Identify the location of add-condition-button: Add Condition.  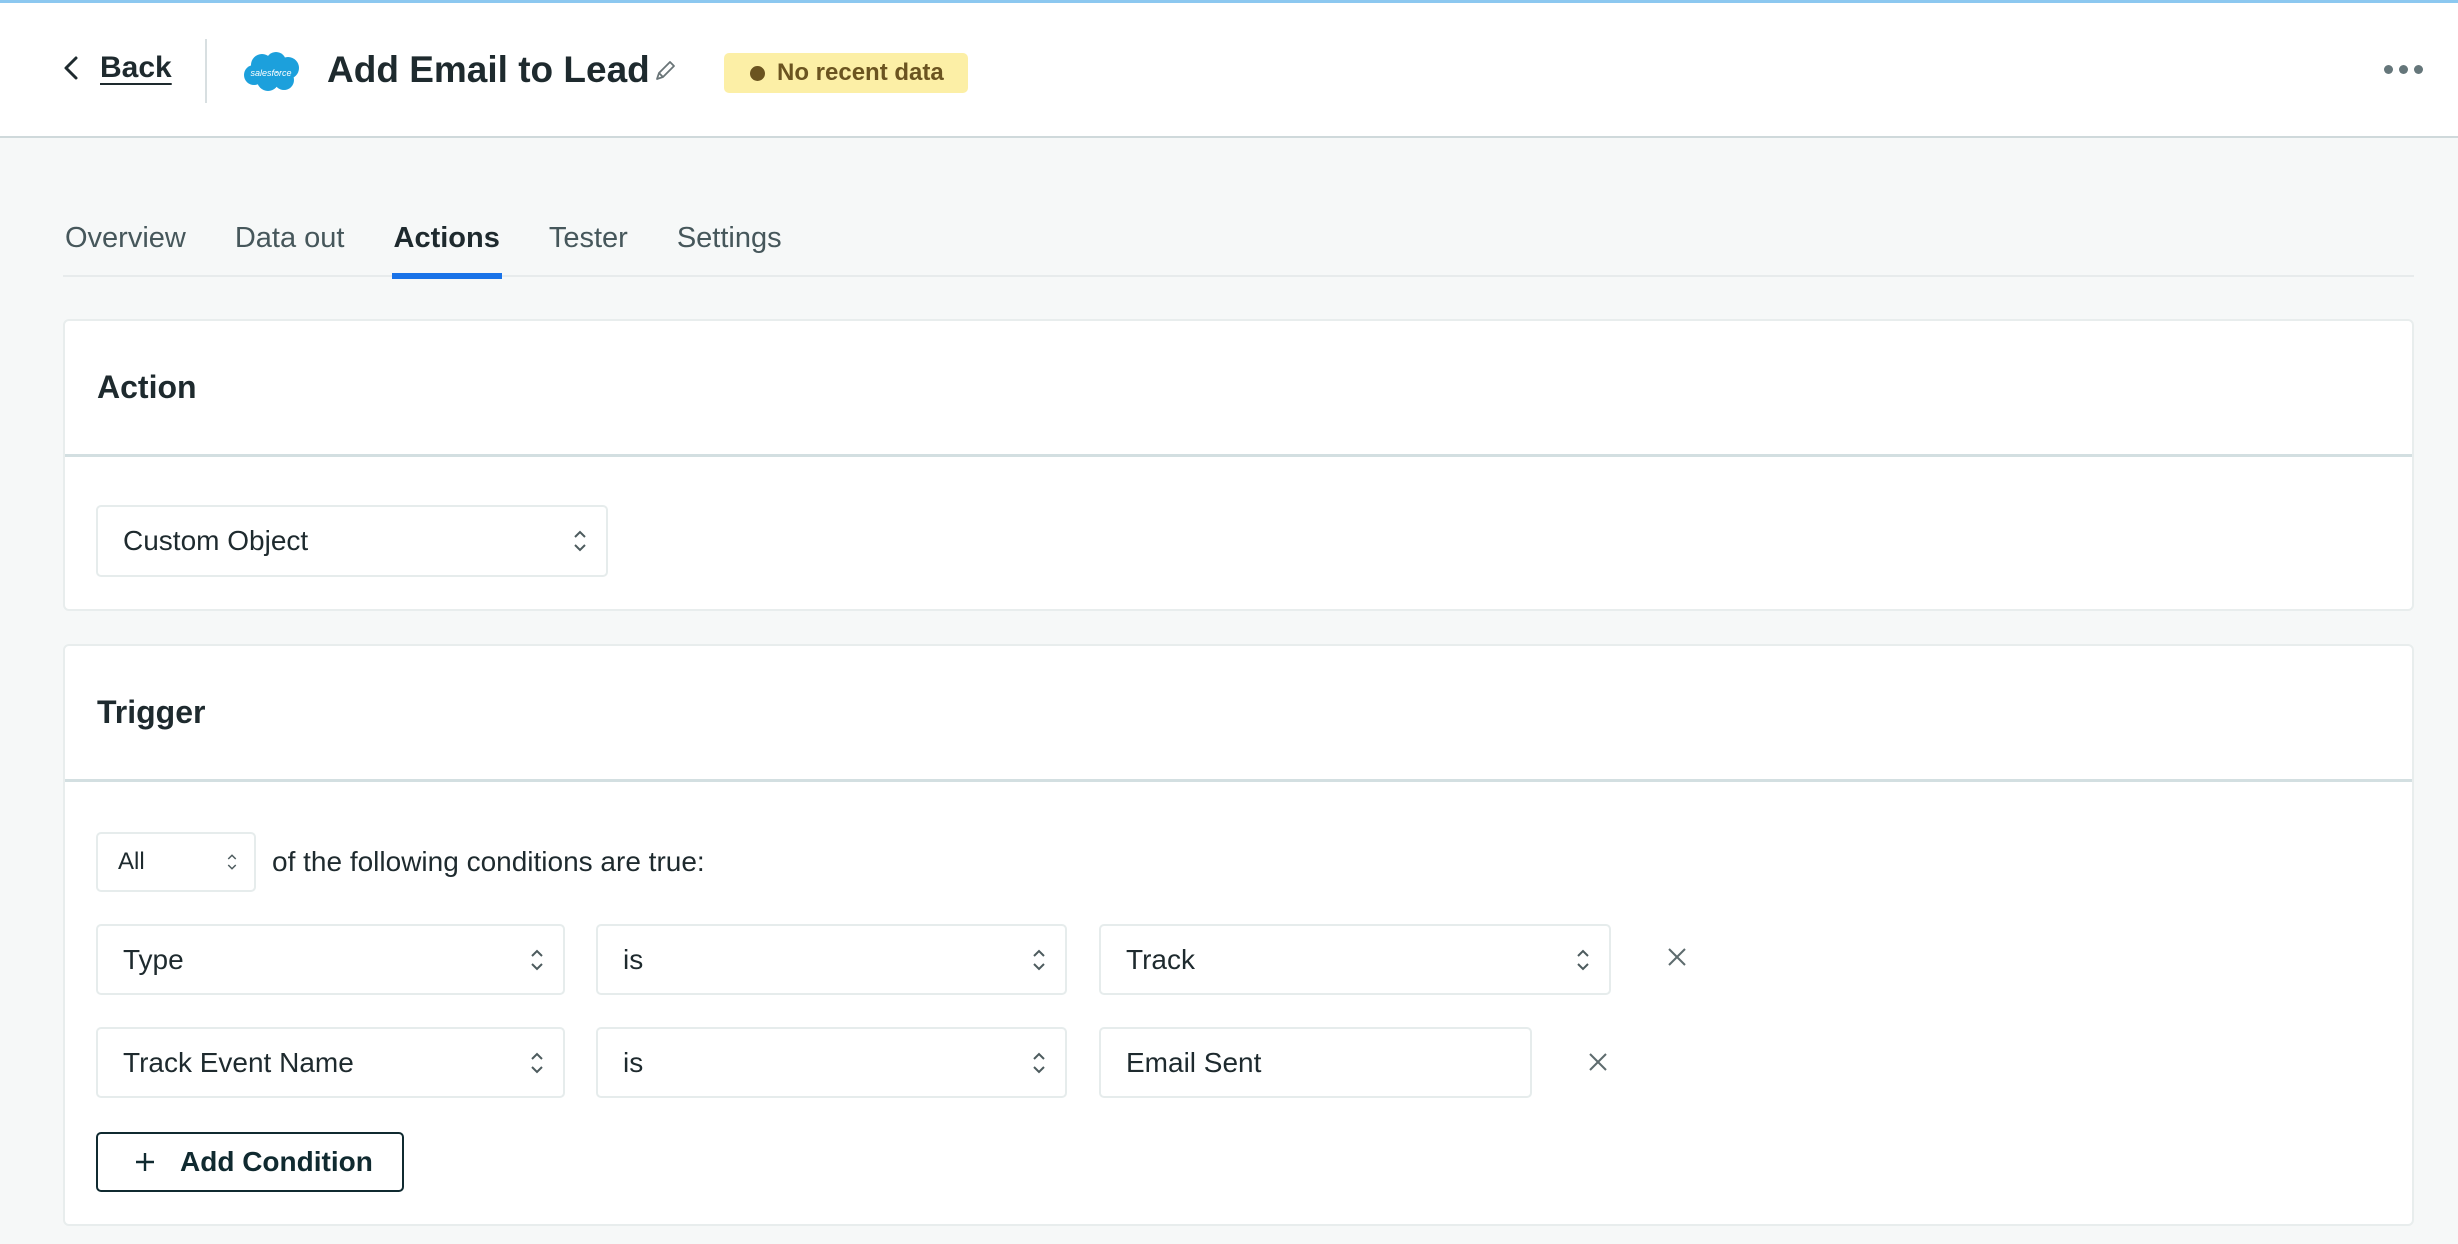
(250, 1162).